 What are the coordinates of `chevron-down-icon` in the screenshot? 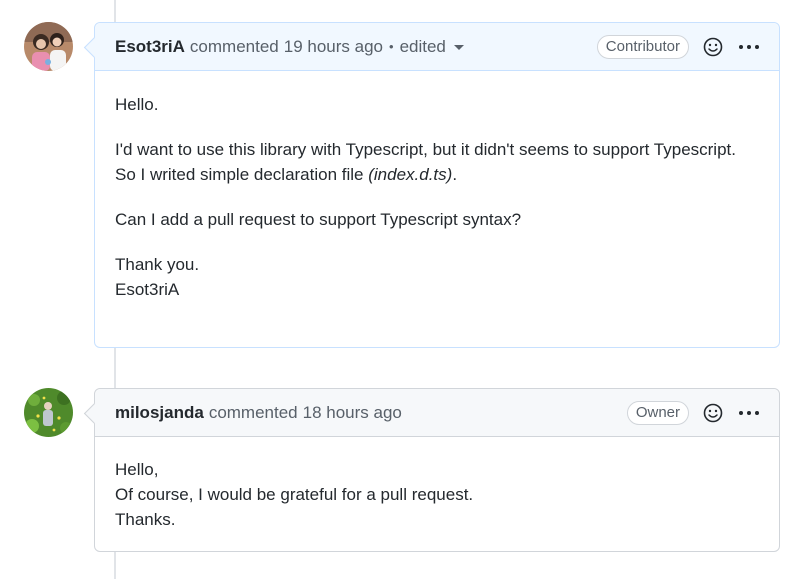 It's located at (458, 47).